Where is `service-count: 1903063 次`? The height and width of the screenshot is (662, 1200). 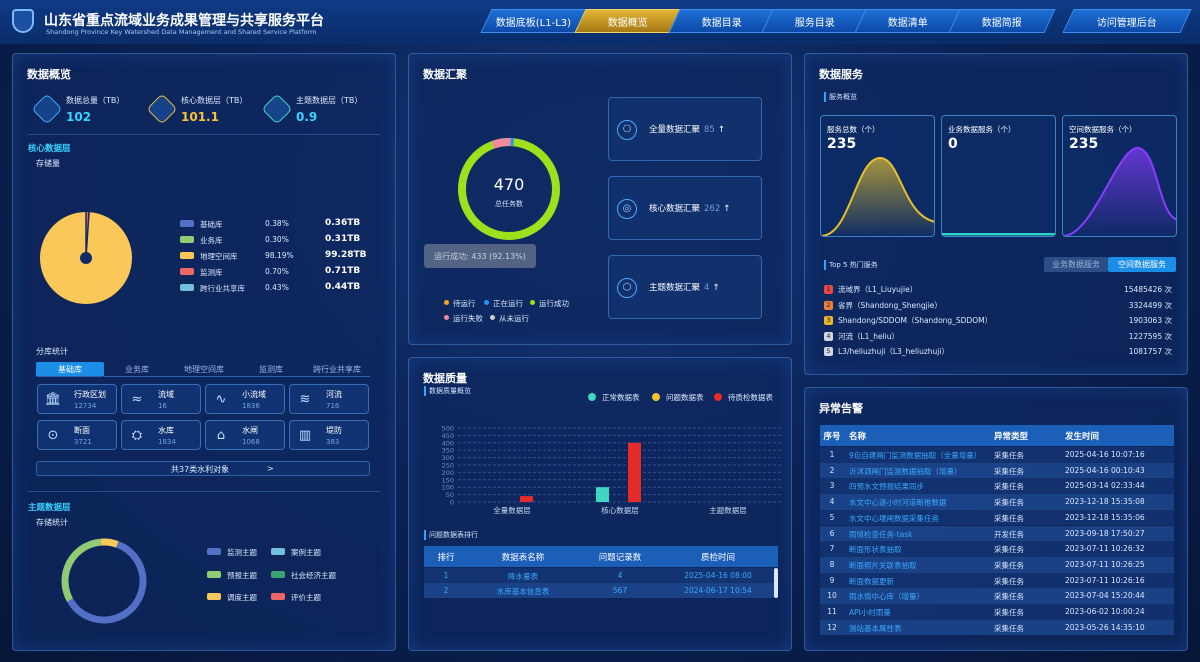 service-count: 1903063 次 is located at coordinates (1150, 320).